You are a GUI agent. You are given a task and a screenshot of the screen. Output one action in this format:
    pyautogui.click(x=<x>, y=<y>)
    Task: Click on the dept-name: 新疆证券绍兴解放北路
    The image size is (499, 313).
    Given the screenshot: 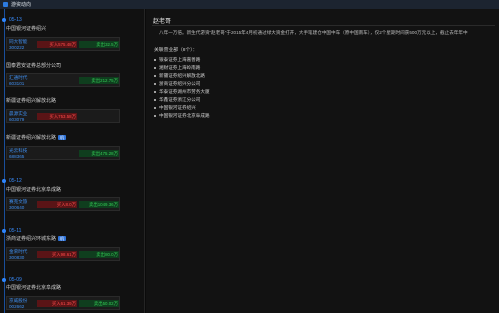 What is the action you would take?
    pyautogui.click(x=31, y=100)
    